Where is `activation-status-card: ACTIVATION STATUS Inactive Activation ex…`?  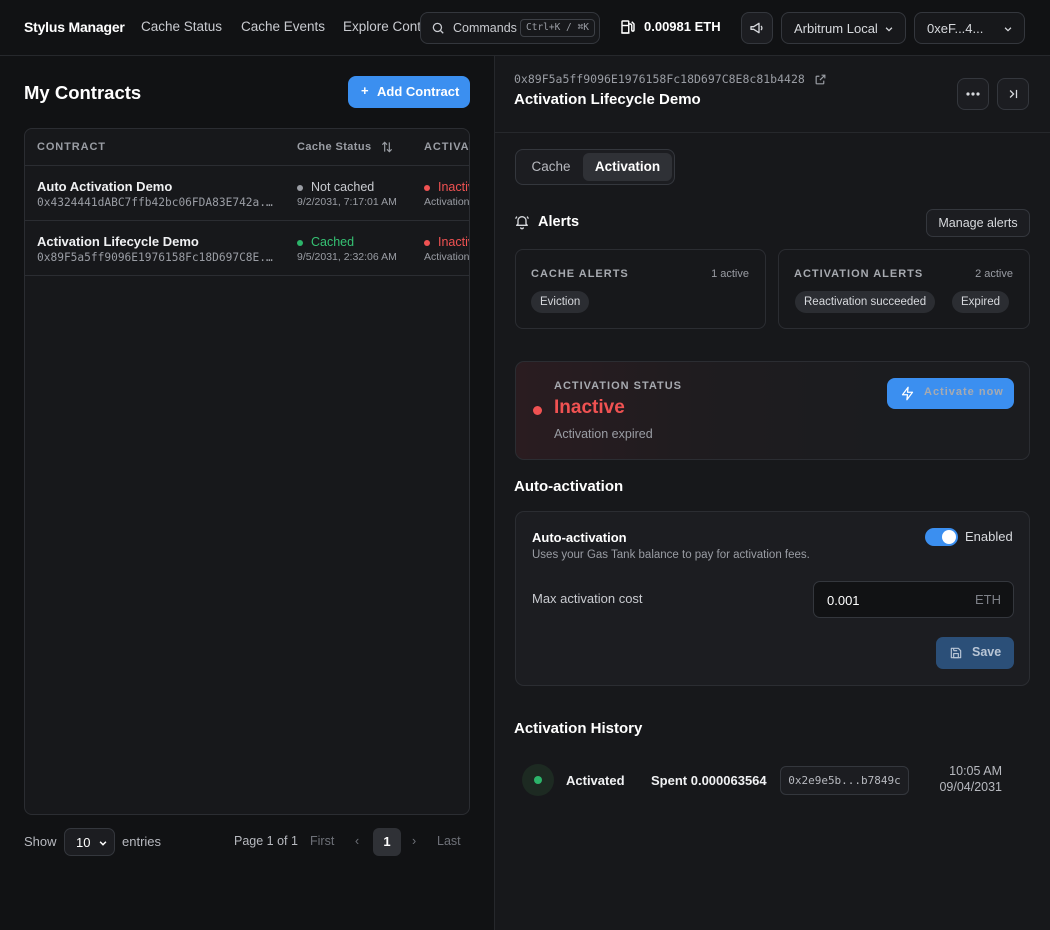 activation-status-card: ACTIVATION STATUS Inactive Activation ex… is located at coordinates (772, 410).